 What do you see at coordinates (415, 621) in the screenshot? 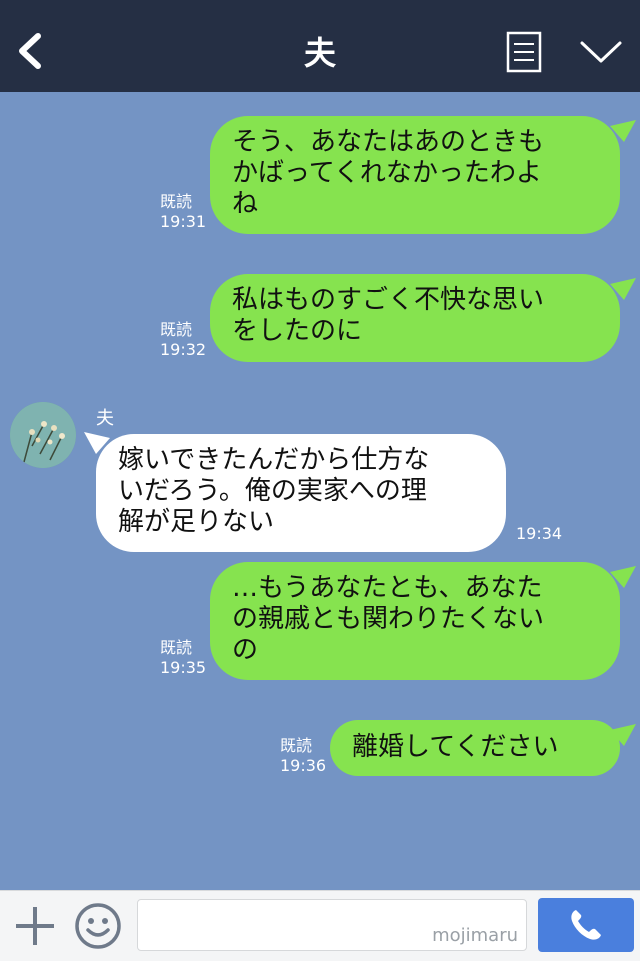
I see `message-bubble: …もうあなたとも、あなた の親戚とも関わりたくない の` at bounding box center [415, 621].